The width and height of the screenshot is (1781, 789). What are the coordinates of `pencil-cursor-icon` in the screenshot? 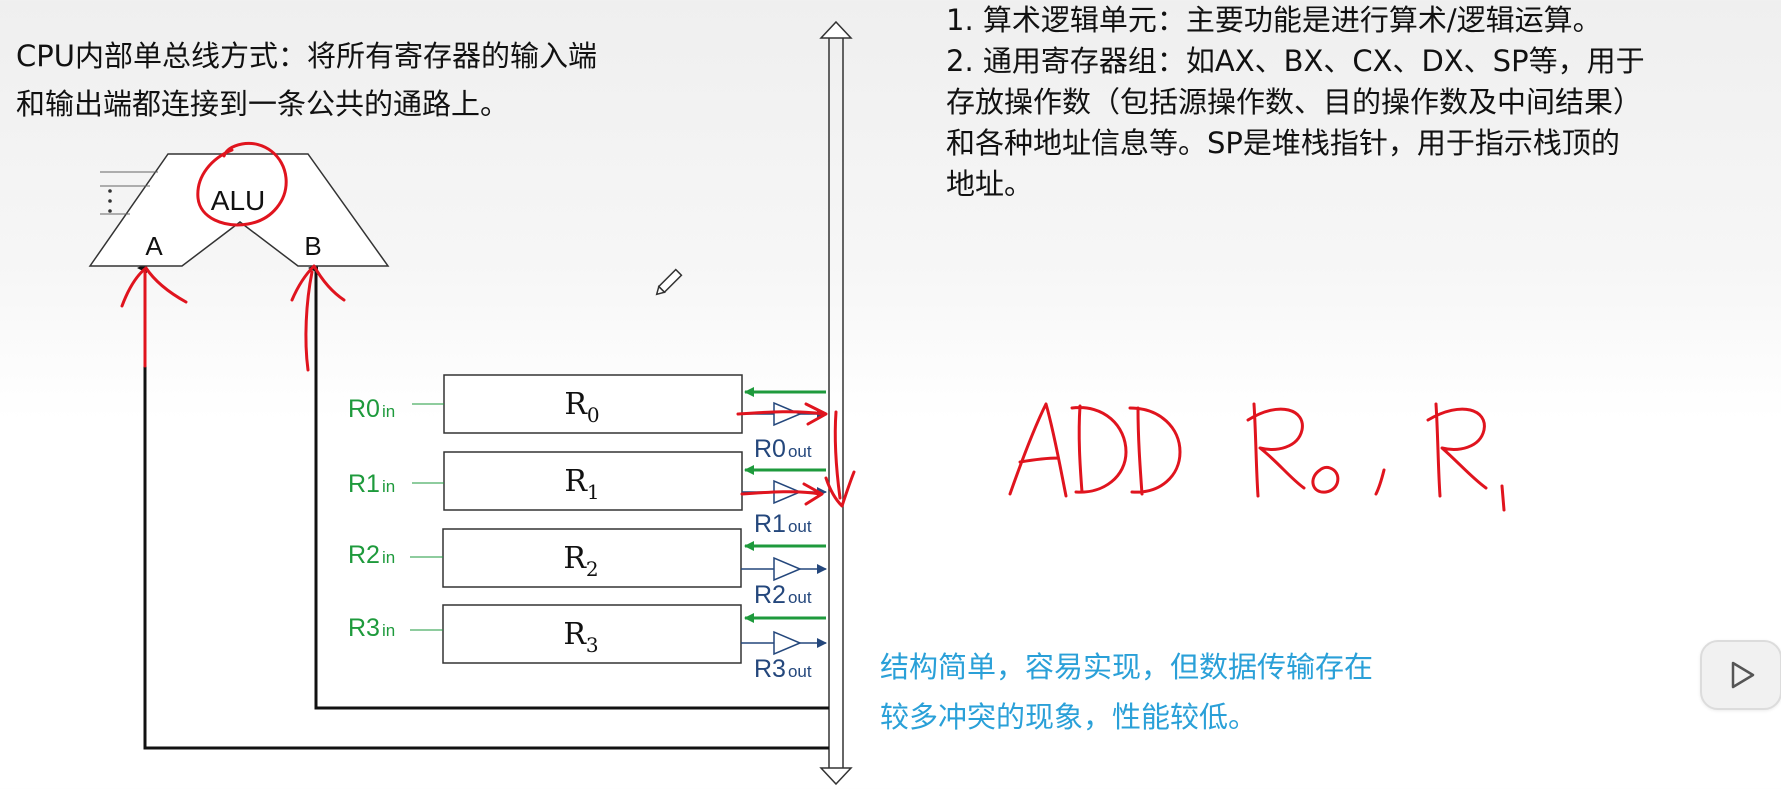 It's located at (669, 282).